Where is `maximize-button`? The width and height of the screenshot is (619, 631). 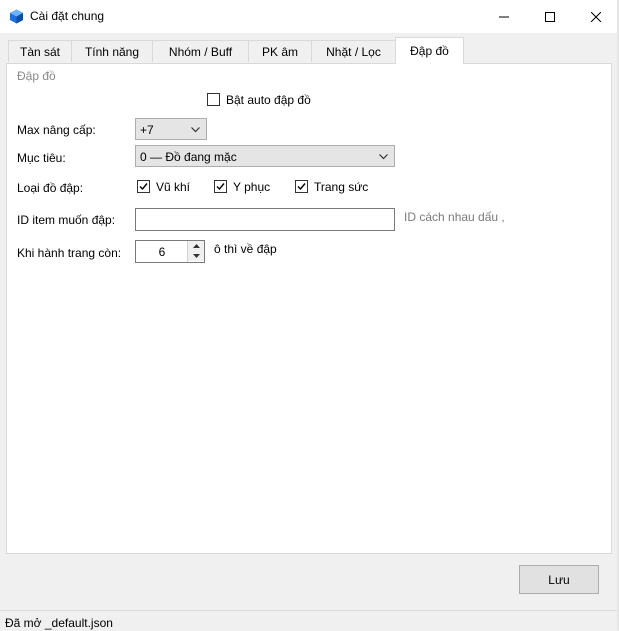 maximize-button is located at coordinates (550, 16).